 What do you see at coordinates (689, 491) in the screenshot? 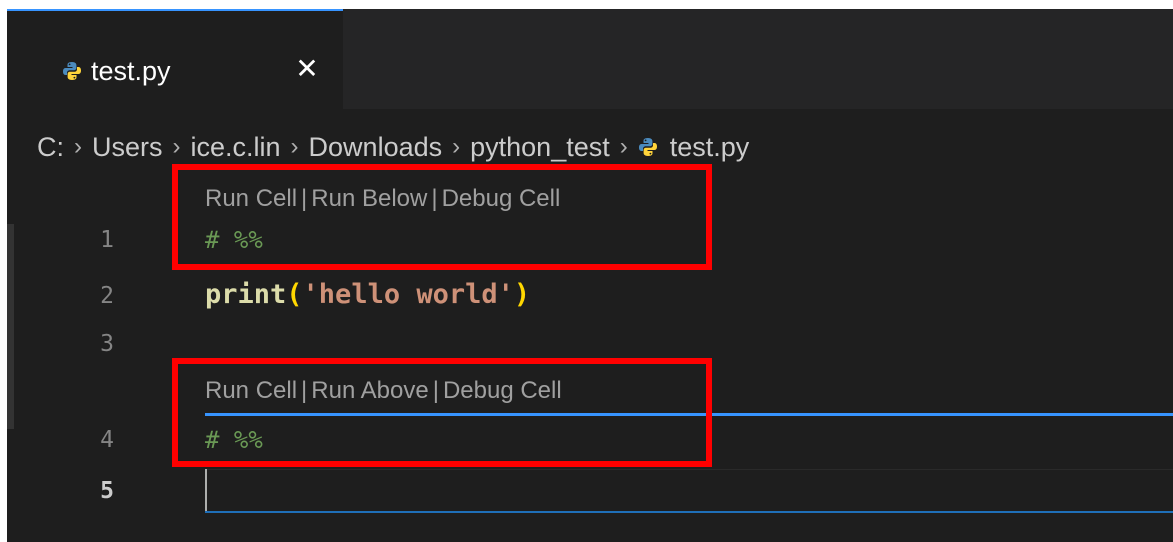
I see `current-line-highlight` at bounding box center [689, 491].